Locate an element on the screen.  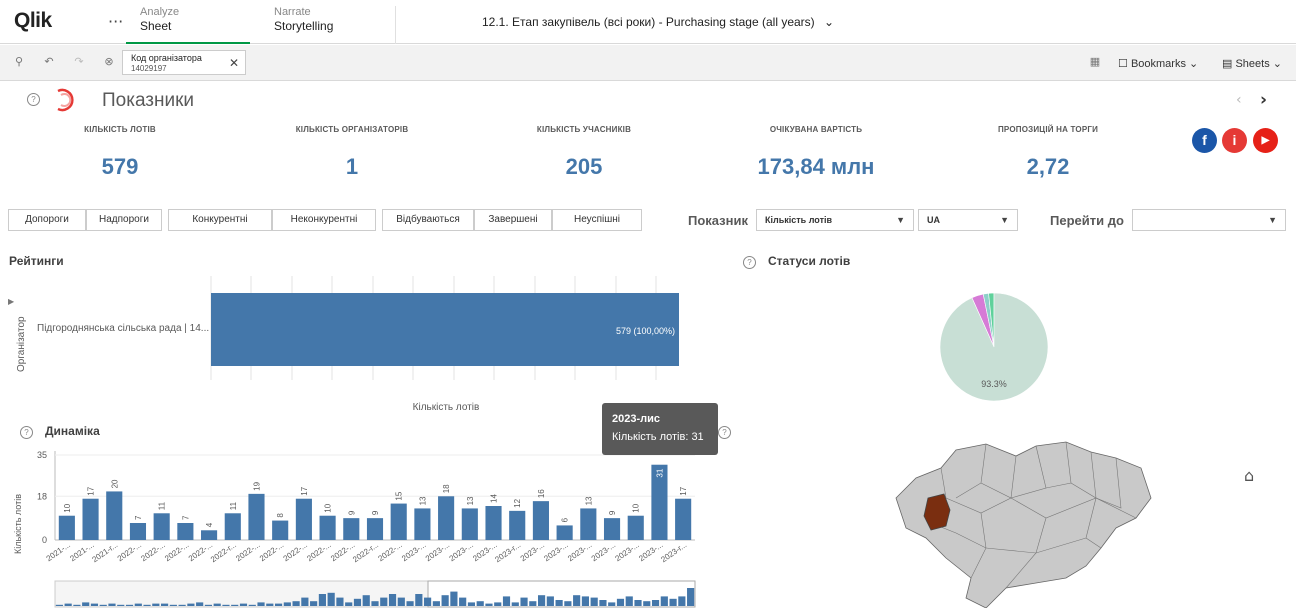
dynamics-minimap is located at coordinates (375, 594).